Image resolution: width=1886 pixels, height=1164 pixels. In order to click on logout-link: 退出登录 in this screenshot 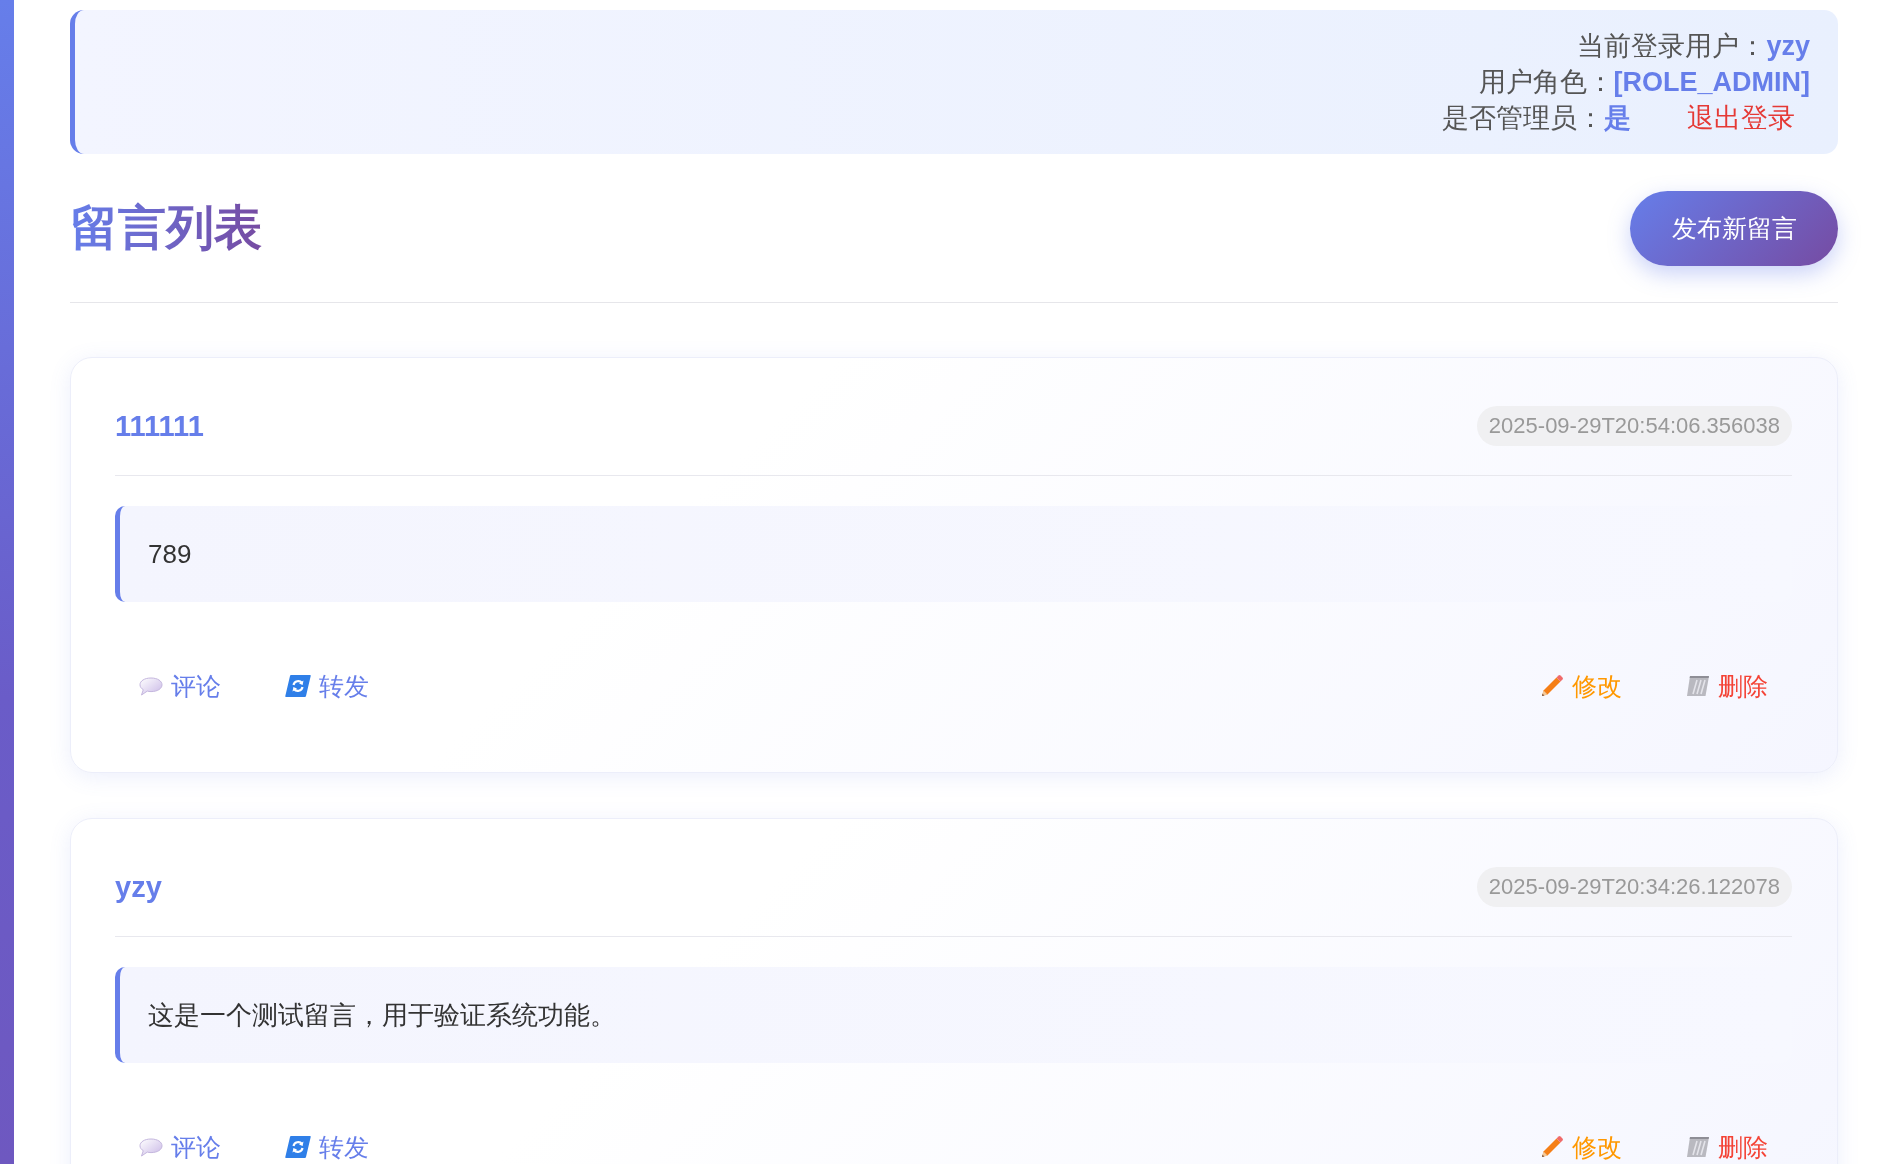, I will do `click(1741, 118)`.